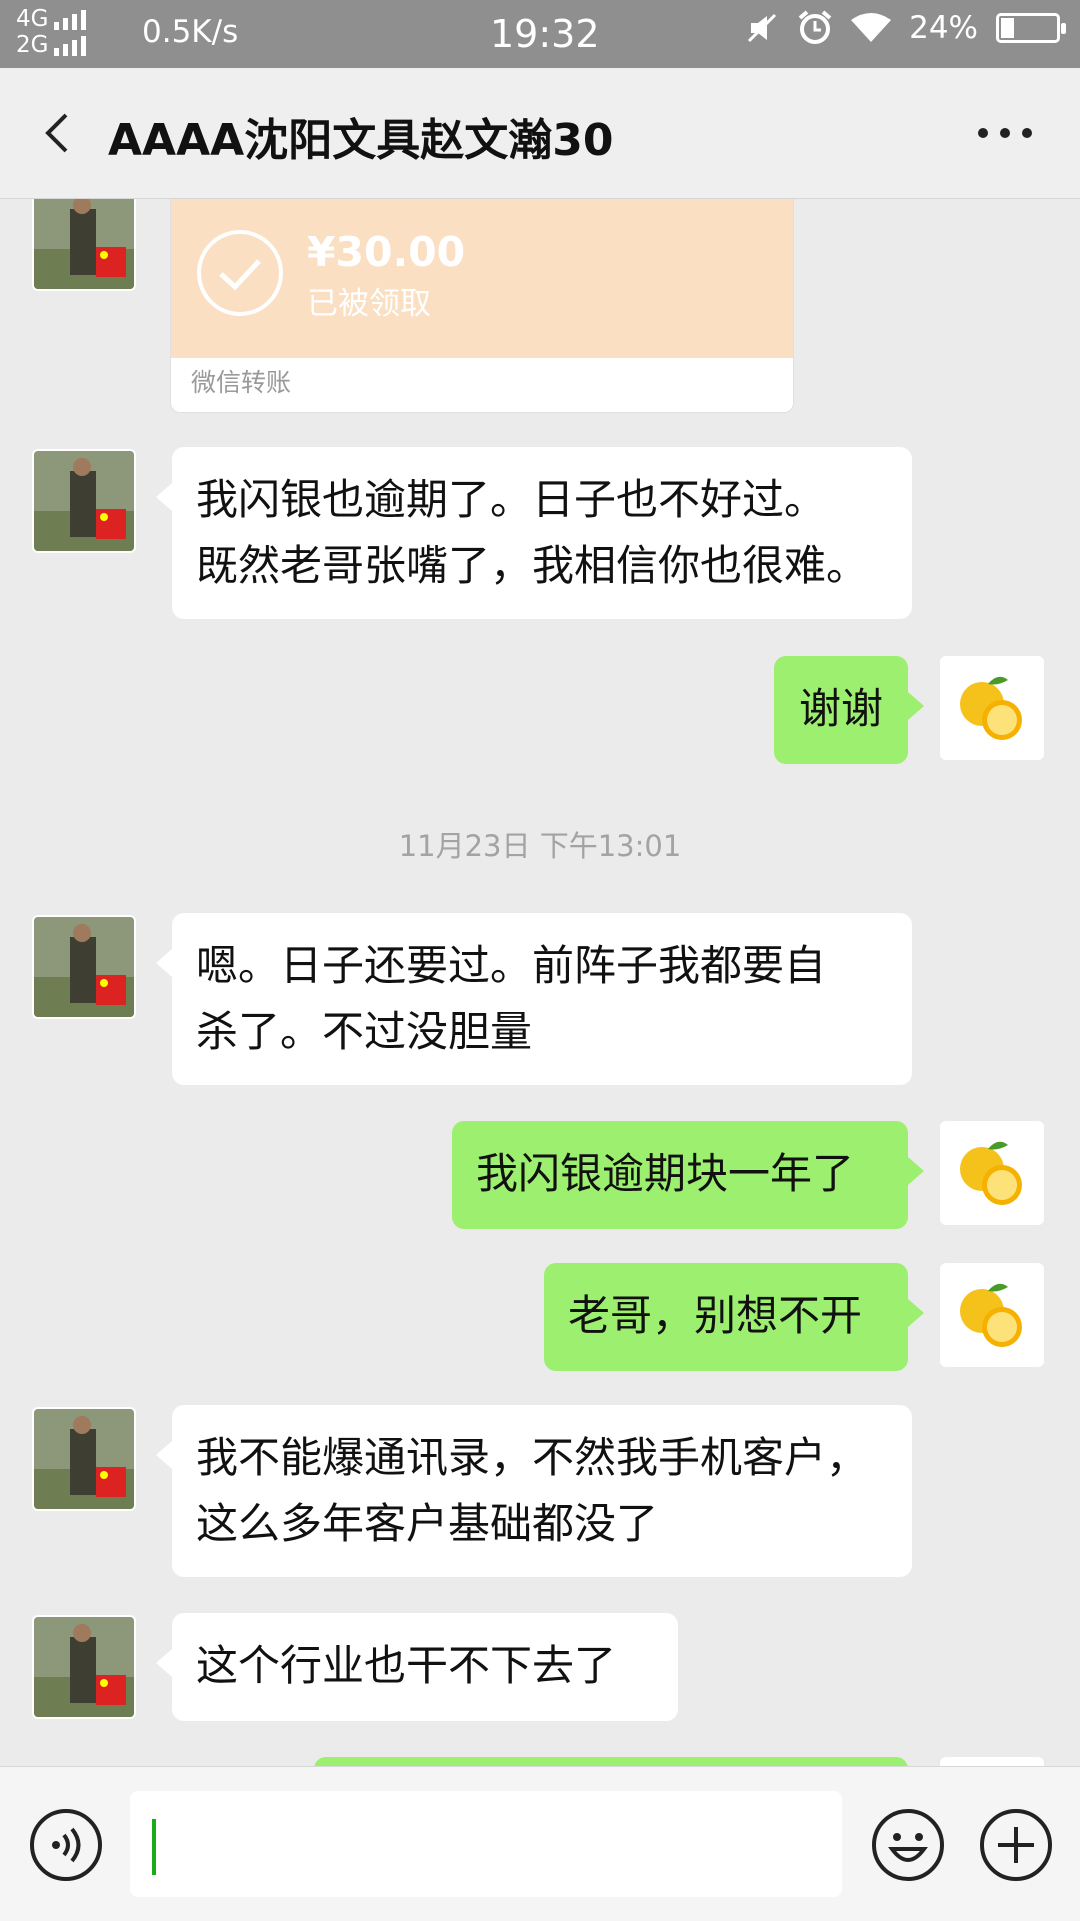 The width and height of the screenshot is (1080, 1921). I want to click on status-bar: 4G 2G 0.5K/s 19:32 24%, so click(540, 34).